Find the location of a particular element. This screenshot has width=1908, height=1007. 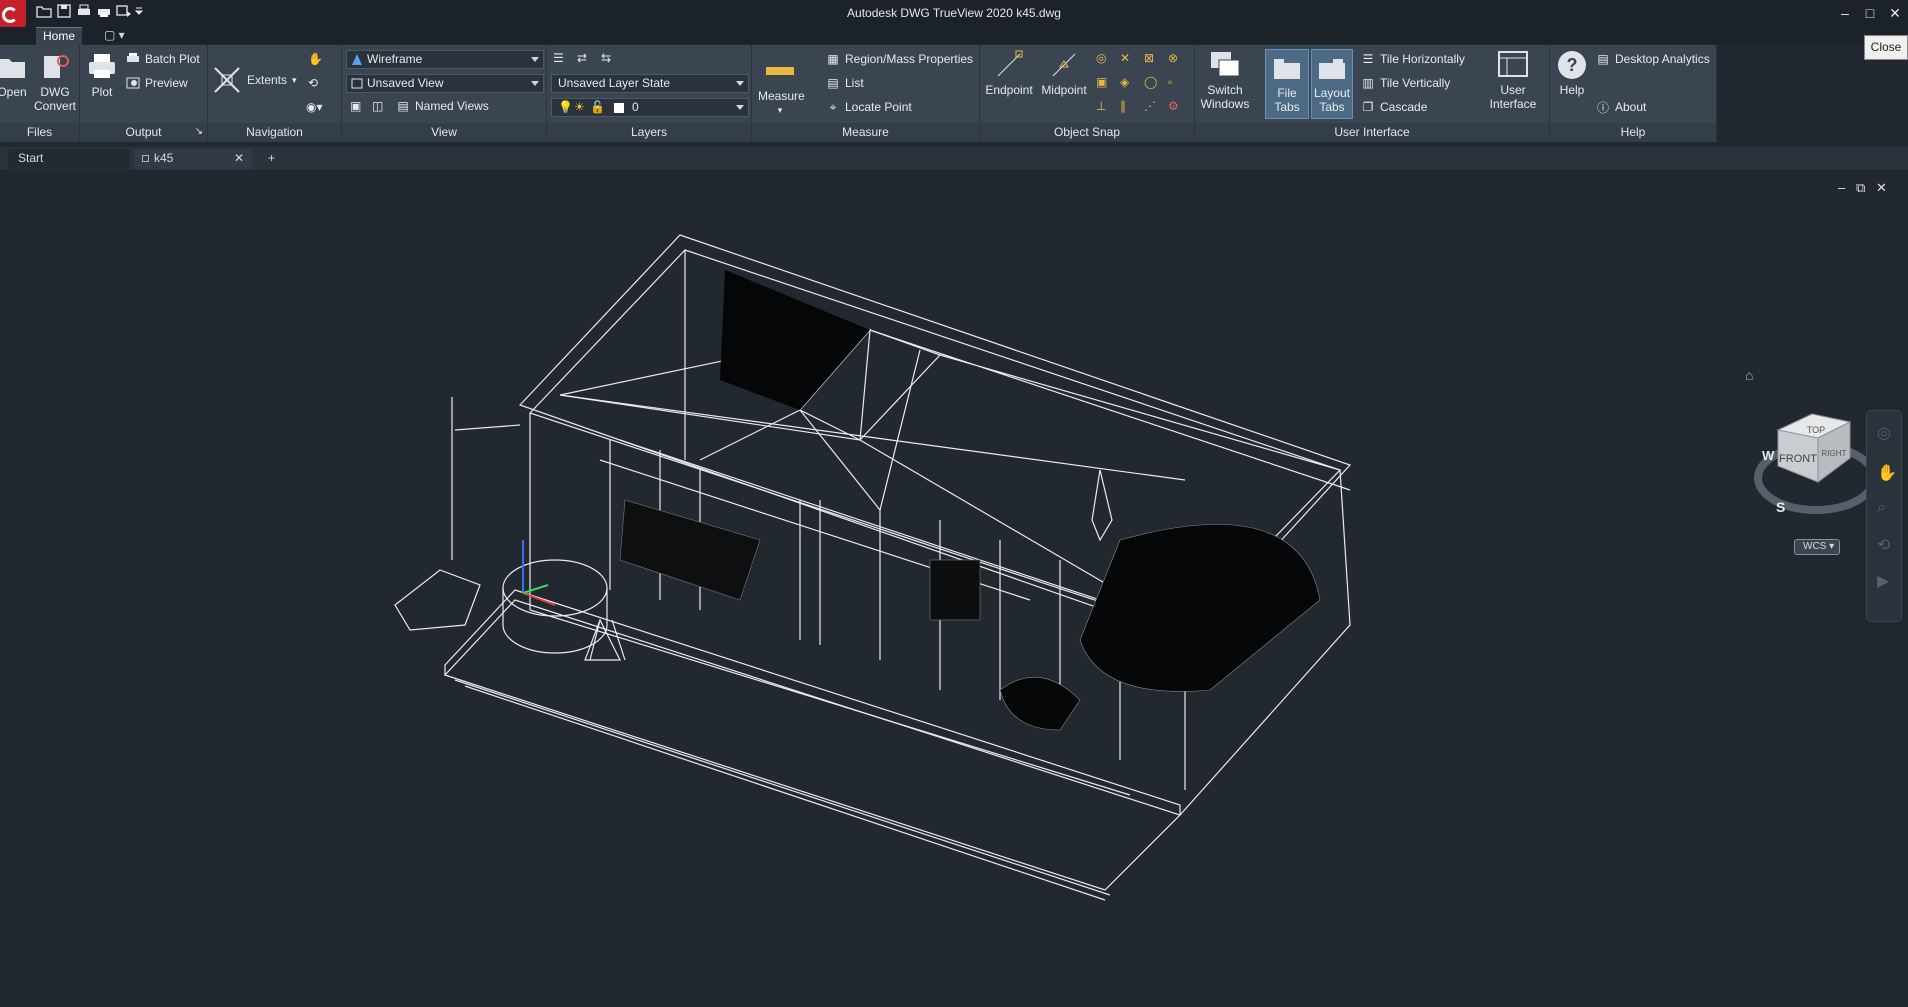

nav-orbit-icon: ⟲ is located at coordinates (1883, 545).